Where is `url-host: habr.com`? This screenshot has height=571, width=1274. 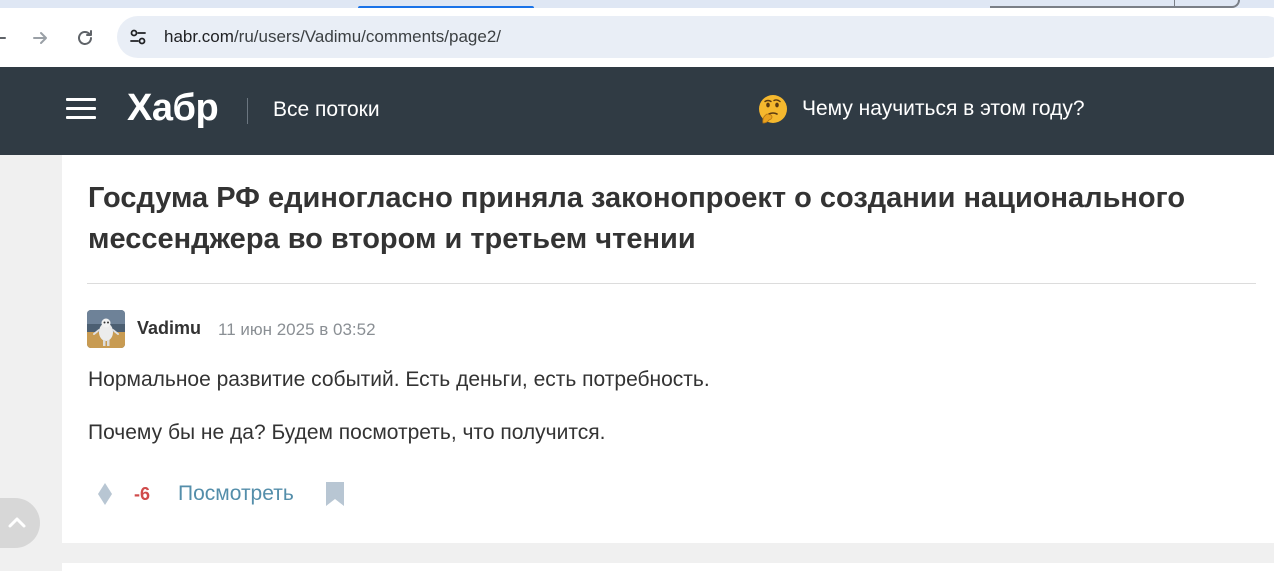
url-host: habr.com is located at coordinates (199, 36).